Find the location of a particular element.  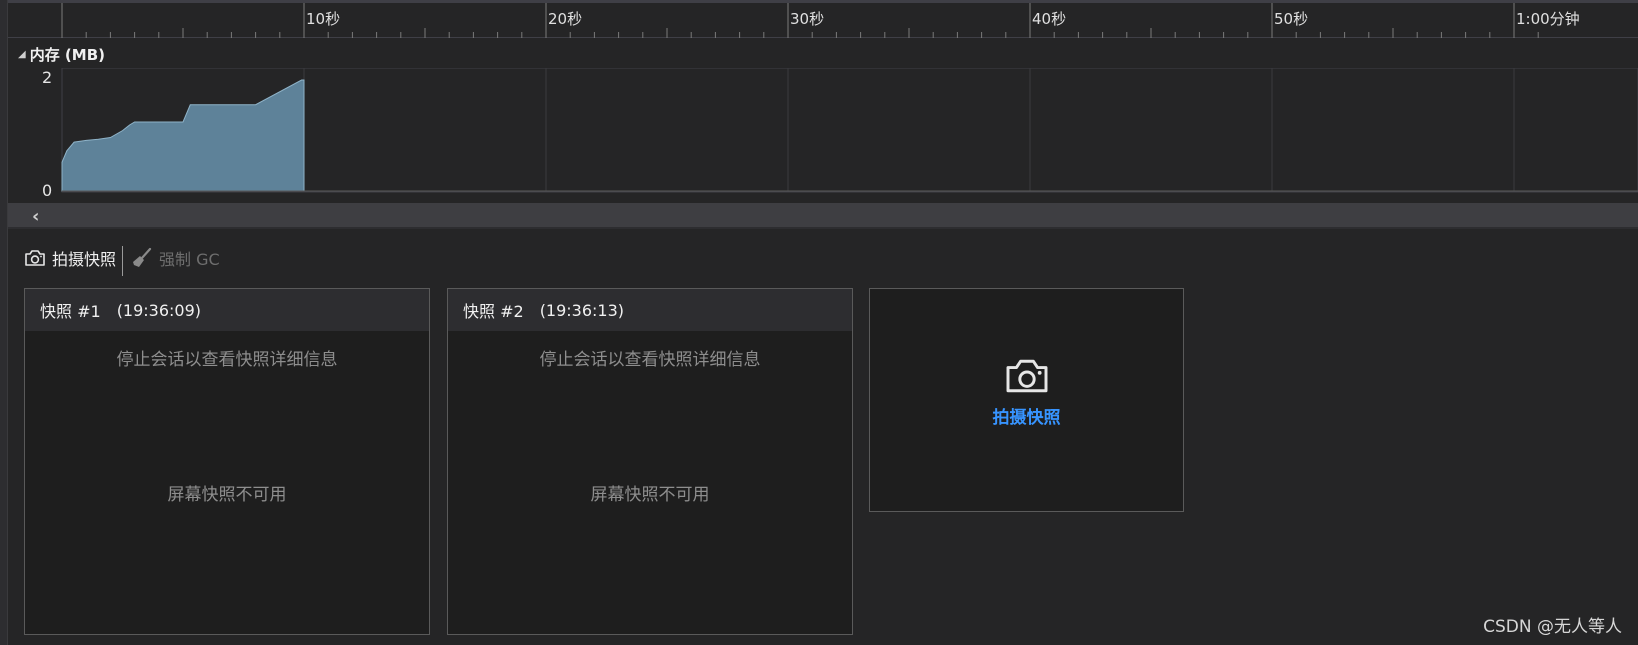

time-ruler: 10秒 20秒 30秒 40秒 50秒 1:00分钟 is located at coordinates (823, 19).